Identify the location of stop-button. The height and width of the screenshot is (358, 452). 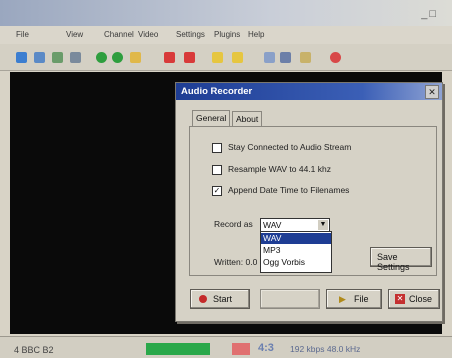
(290, 299).